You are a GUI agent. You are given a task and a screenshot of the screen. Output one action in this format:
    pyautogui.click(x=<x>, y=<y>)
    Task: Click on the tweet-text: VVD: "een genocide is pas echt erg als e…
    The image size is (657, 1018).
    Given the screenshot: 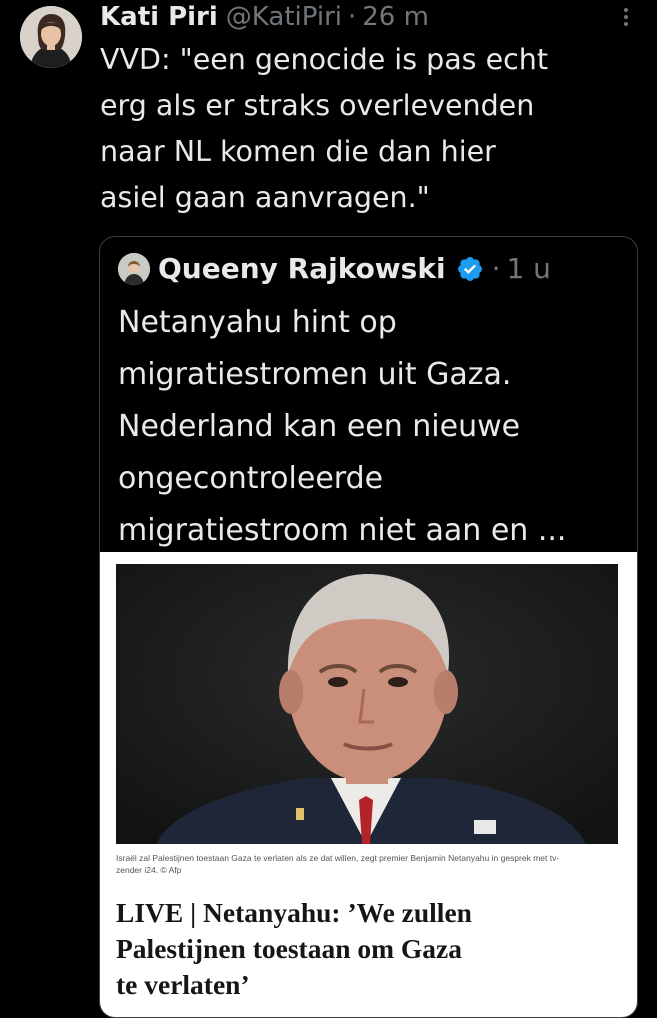 What is the action you would take?
    pyautogui.click(x=370, y=129)
    